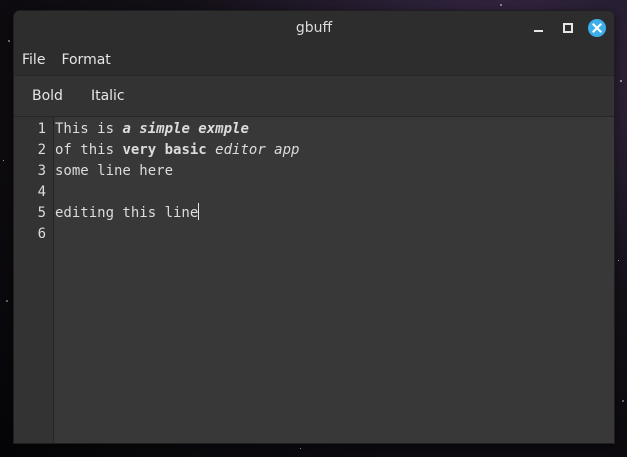  I want to click on maximize-icon, so click(568, 28).